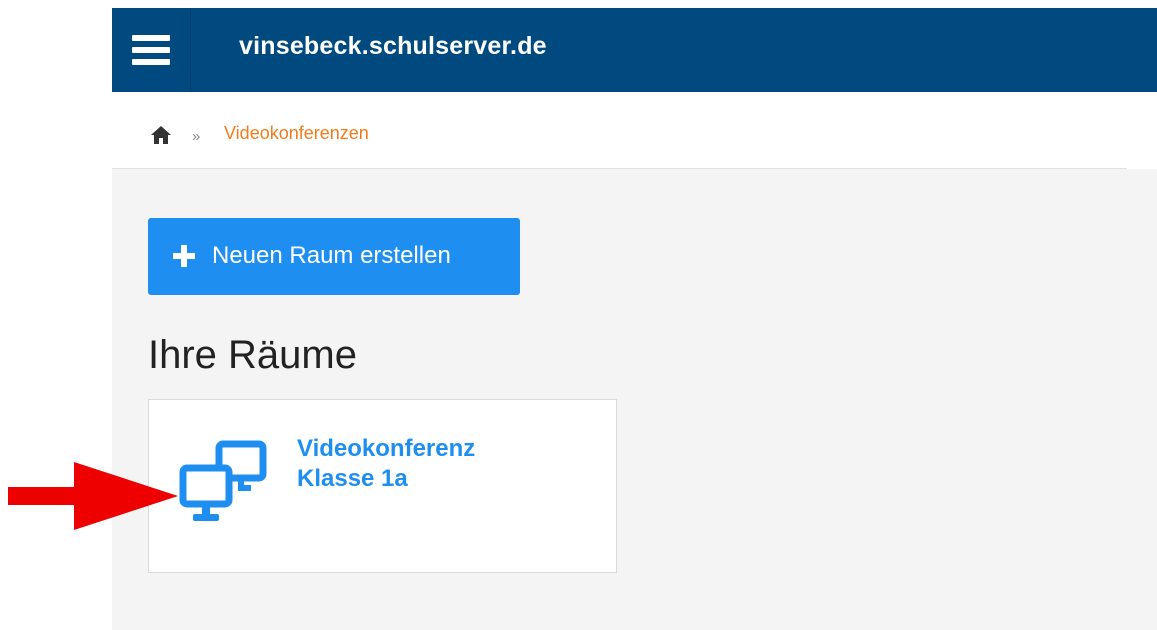 The width and height of the screenshot is (1157, 630). I want to click on room-name-line-1: Videokonferenz, so click(386, 448).